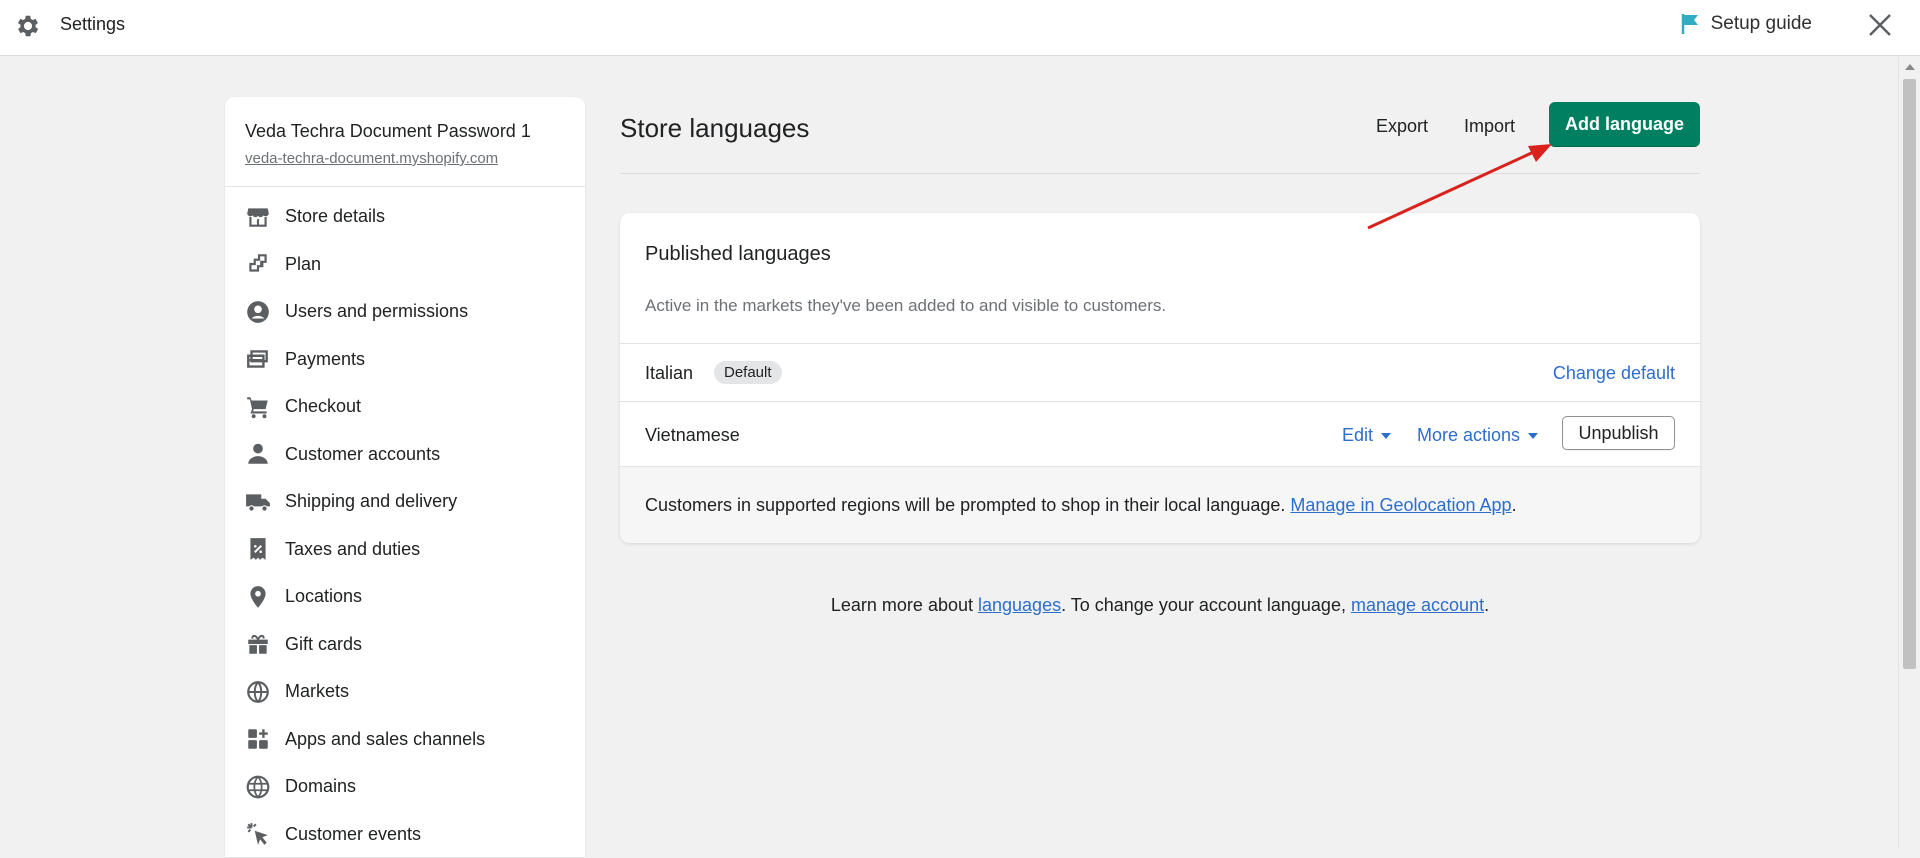  I want to click on more-actions-dropdown: More actions, so click(1477, 435).